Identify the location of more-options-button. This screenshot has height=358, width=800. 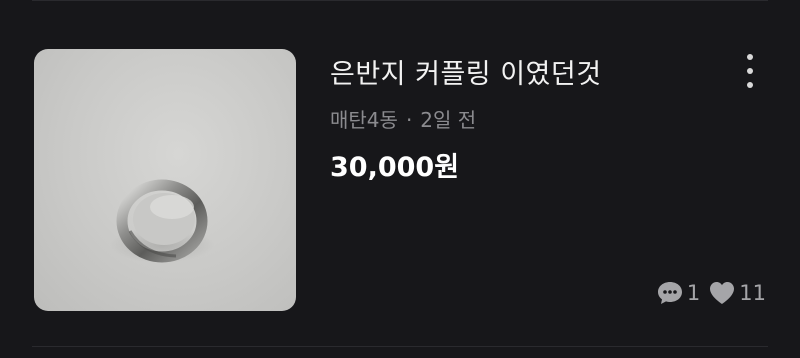
(750, 71).